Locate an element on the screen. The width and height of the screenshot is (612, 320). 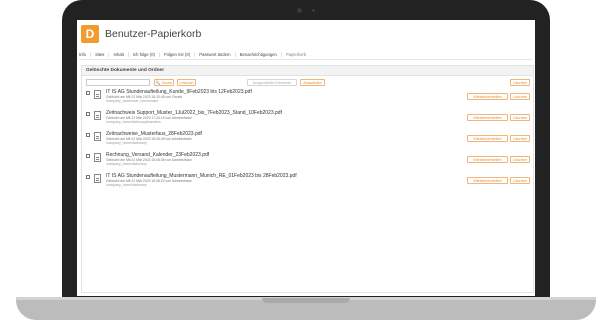
empty-trash-button: Löschen is located at coordinates (520, 82).